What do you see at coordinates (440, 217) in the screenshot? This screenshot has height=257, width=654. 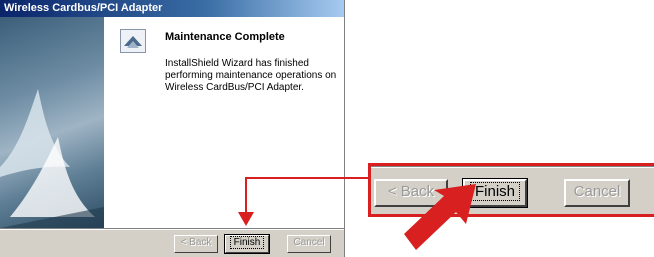 I see `arrow-icon` at bounding box center [440, 217].